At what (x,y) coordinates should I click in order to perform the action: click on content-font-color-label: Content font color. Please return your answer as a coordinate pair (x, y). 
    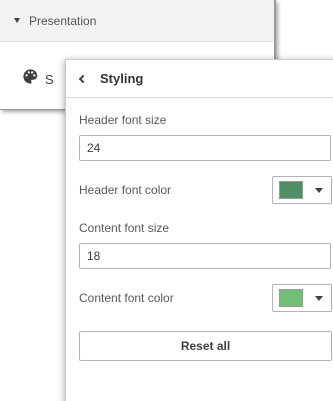
    Looking at the image, I should click on (126, 298).